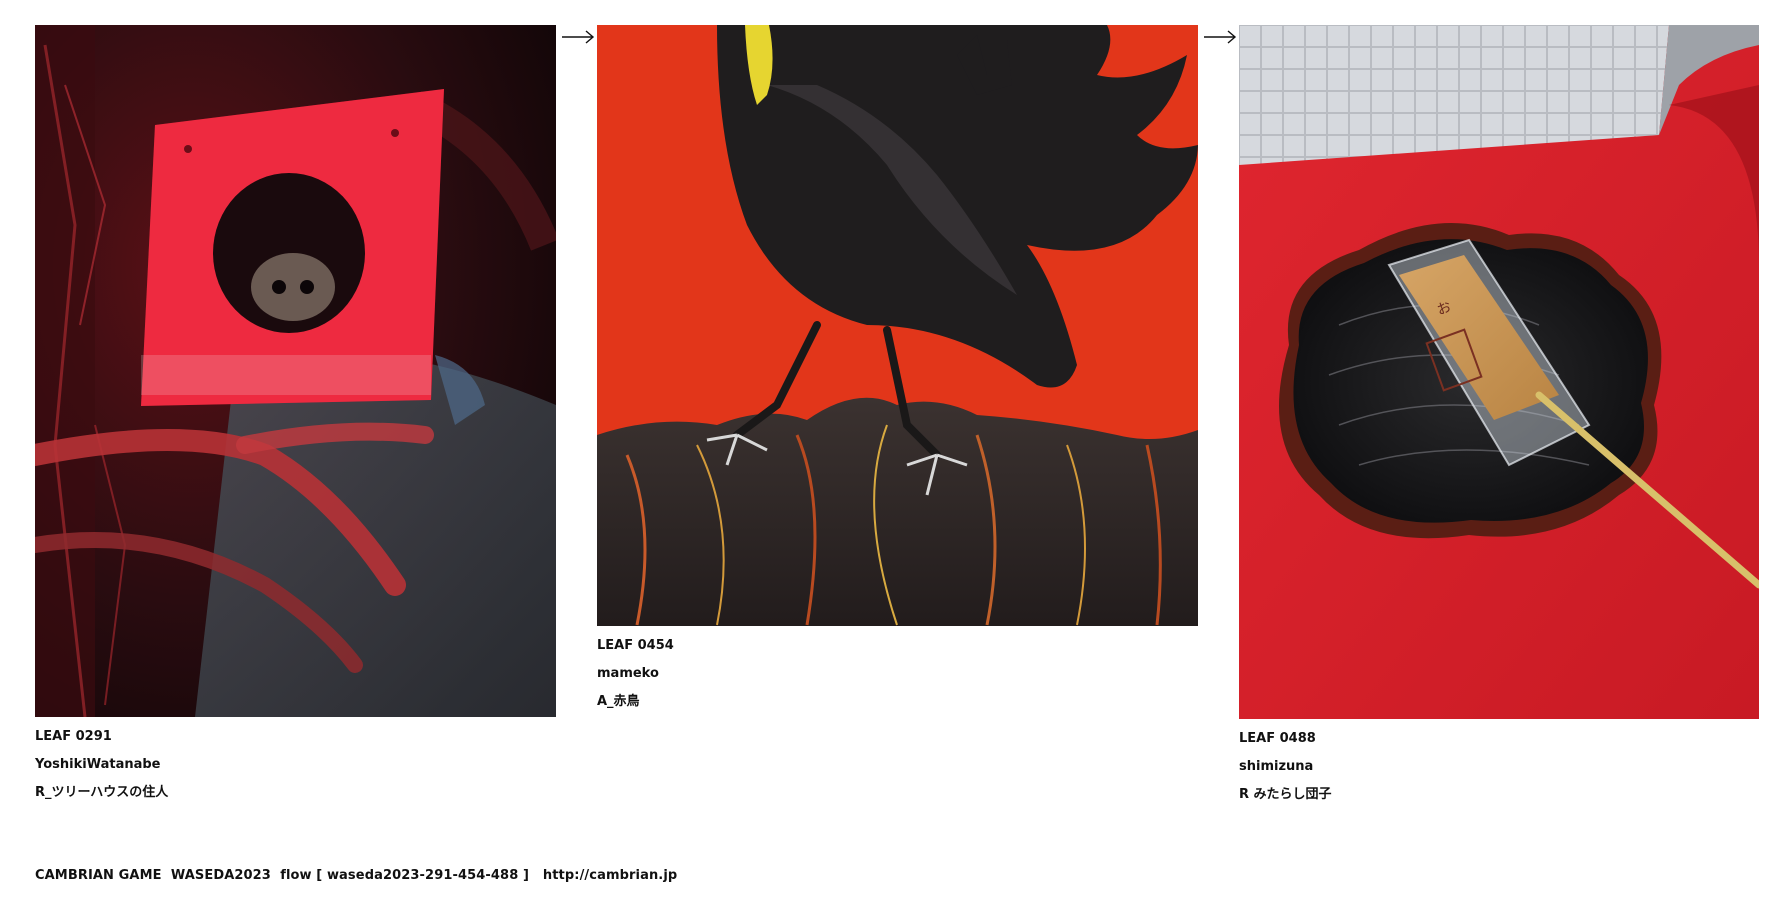 Image resolution: width=1792 pixels, height=900 pixels. What do you see at coordinates (73, 736) in the screenshot?
I see `leaf-id: LEAF 0291` at bounding box center [73, 736].